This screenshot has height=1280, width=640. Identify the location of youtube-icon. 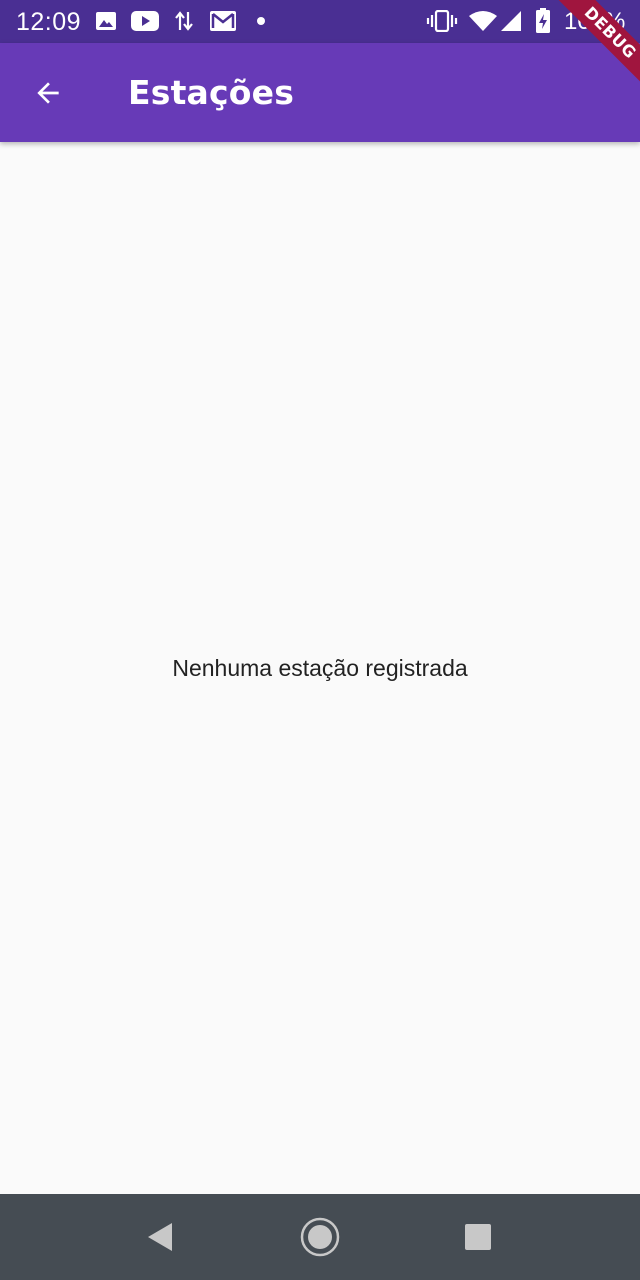
(145, 21).